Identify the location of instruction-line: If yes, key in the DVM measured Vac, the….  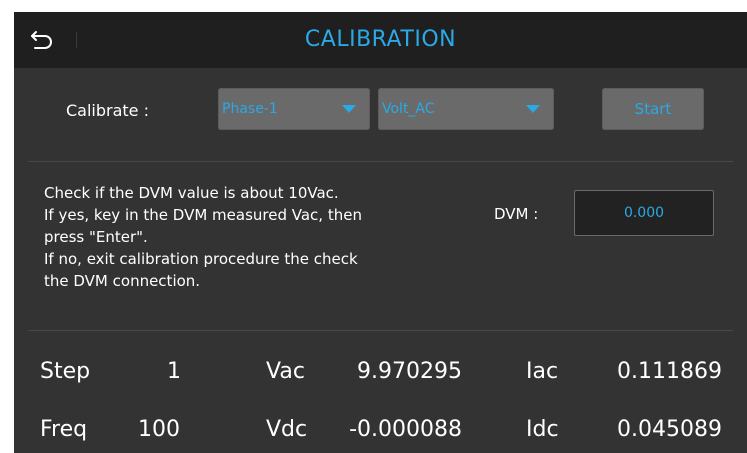
(203, 215).